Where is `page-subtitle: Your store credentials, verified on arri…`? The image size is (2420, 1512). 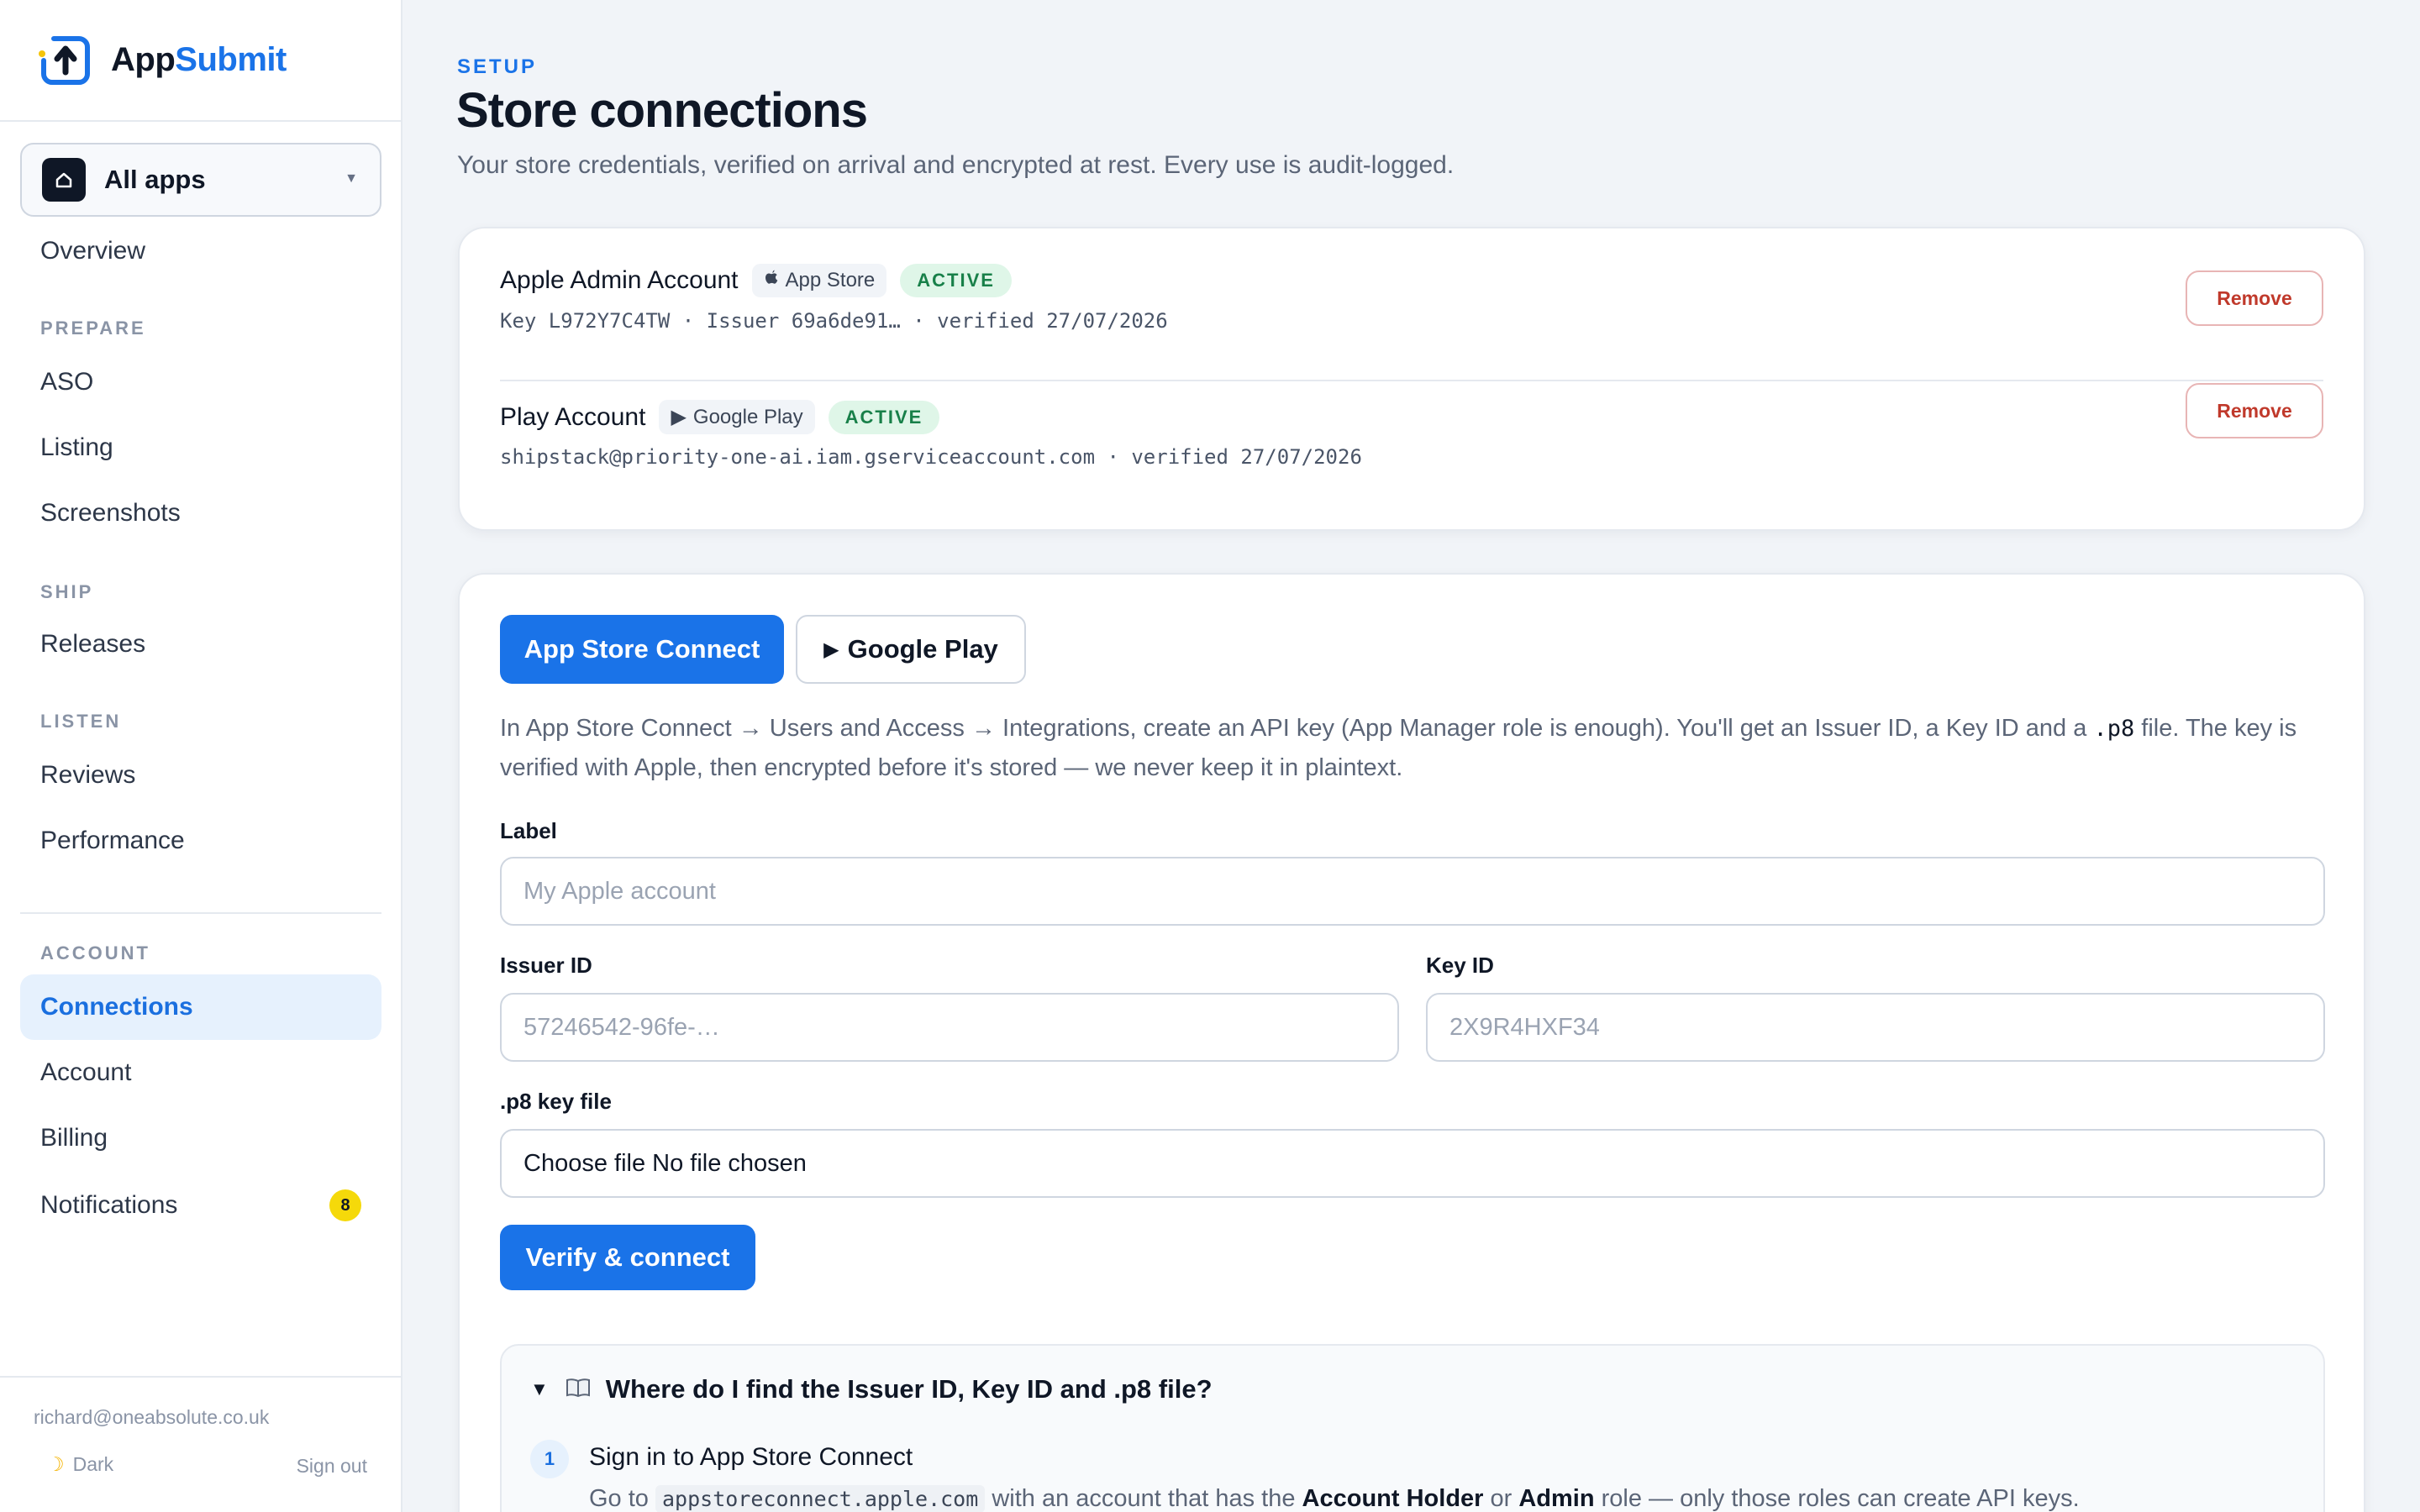 page-subtitle: Your store credentials, verified on arri… is located at coordinates (956, 165).